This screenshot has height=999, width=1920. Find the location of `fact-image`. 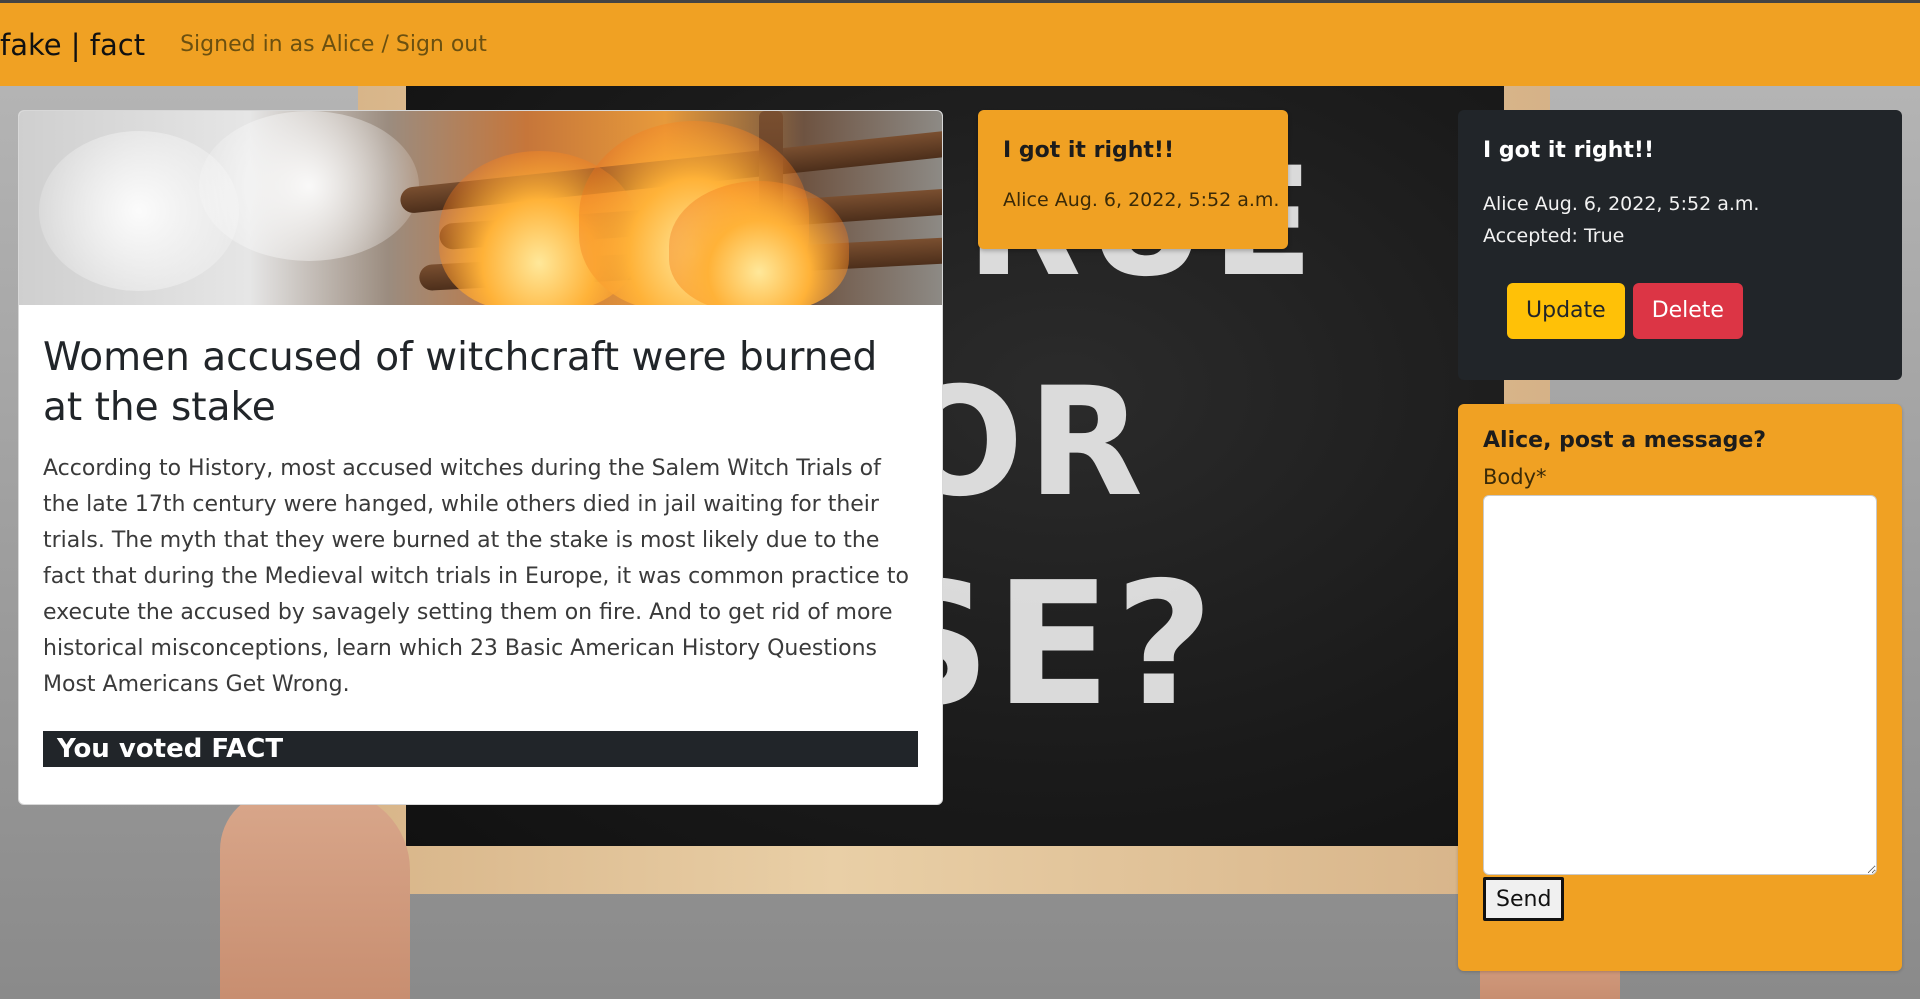

fact-image is located at coordinates (480, 208).